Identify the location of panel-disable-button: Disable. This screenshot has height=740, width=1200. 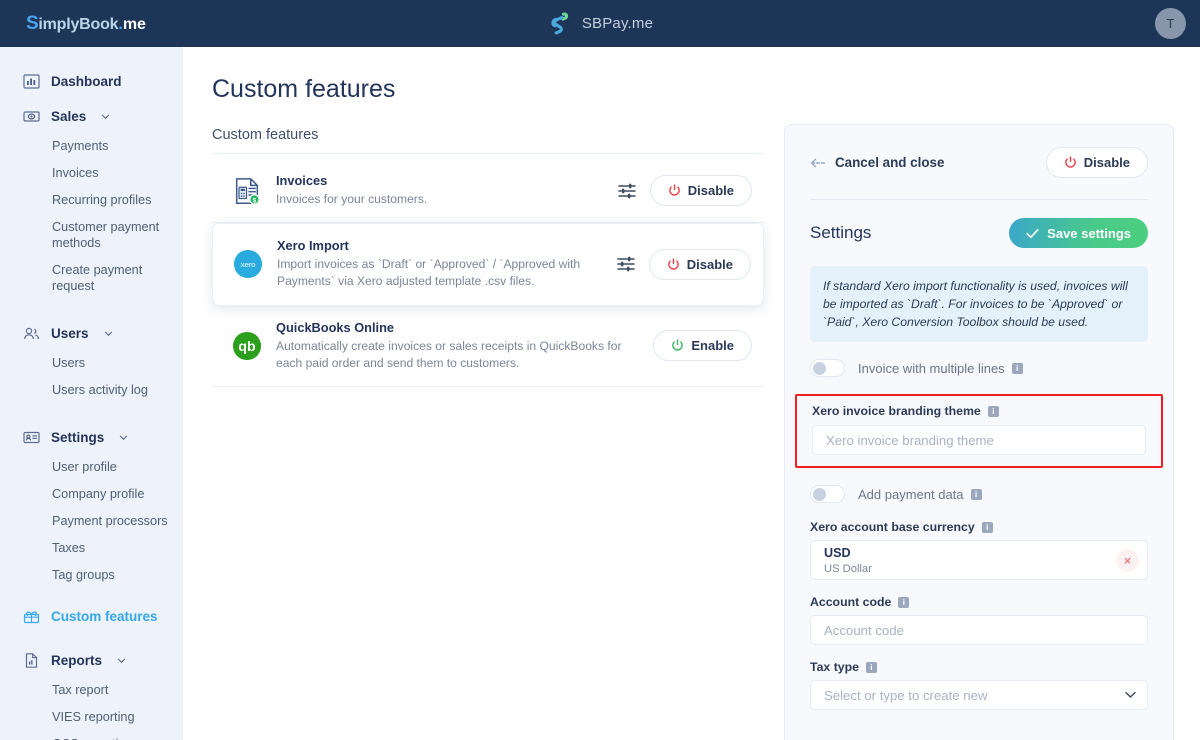
(1096, 162).